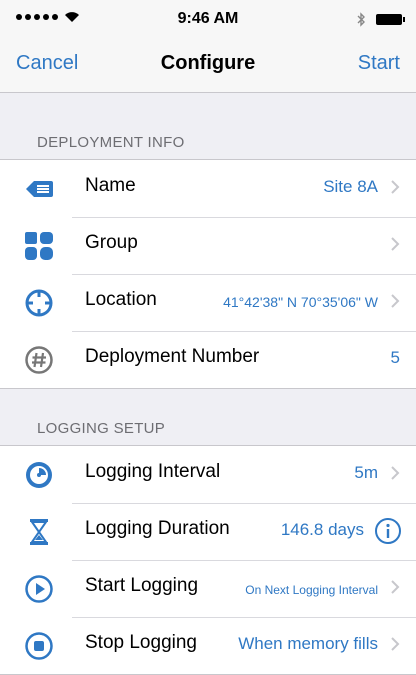 The height and width of the screenshot is (675, 416). Describe the element at coordinates (208, 645) in the screenshot. I see `row-stop-logging: Stop Logging When memory fills` at that location.